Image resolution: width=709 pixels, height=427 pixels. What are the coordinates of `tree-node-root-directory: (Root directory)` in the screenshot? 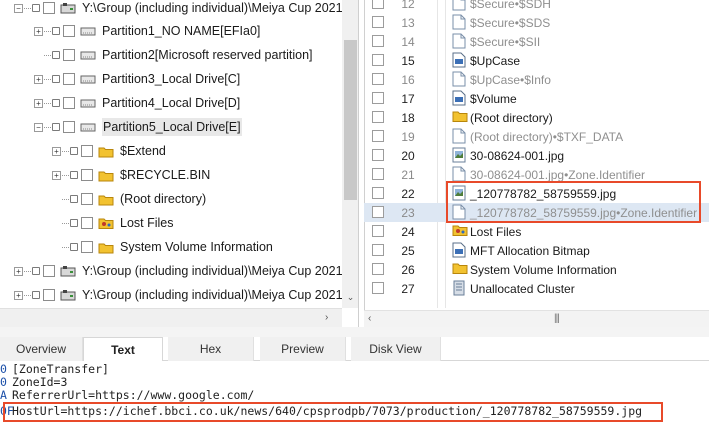 It's located at (129, 199).